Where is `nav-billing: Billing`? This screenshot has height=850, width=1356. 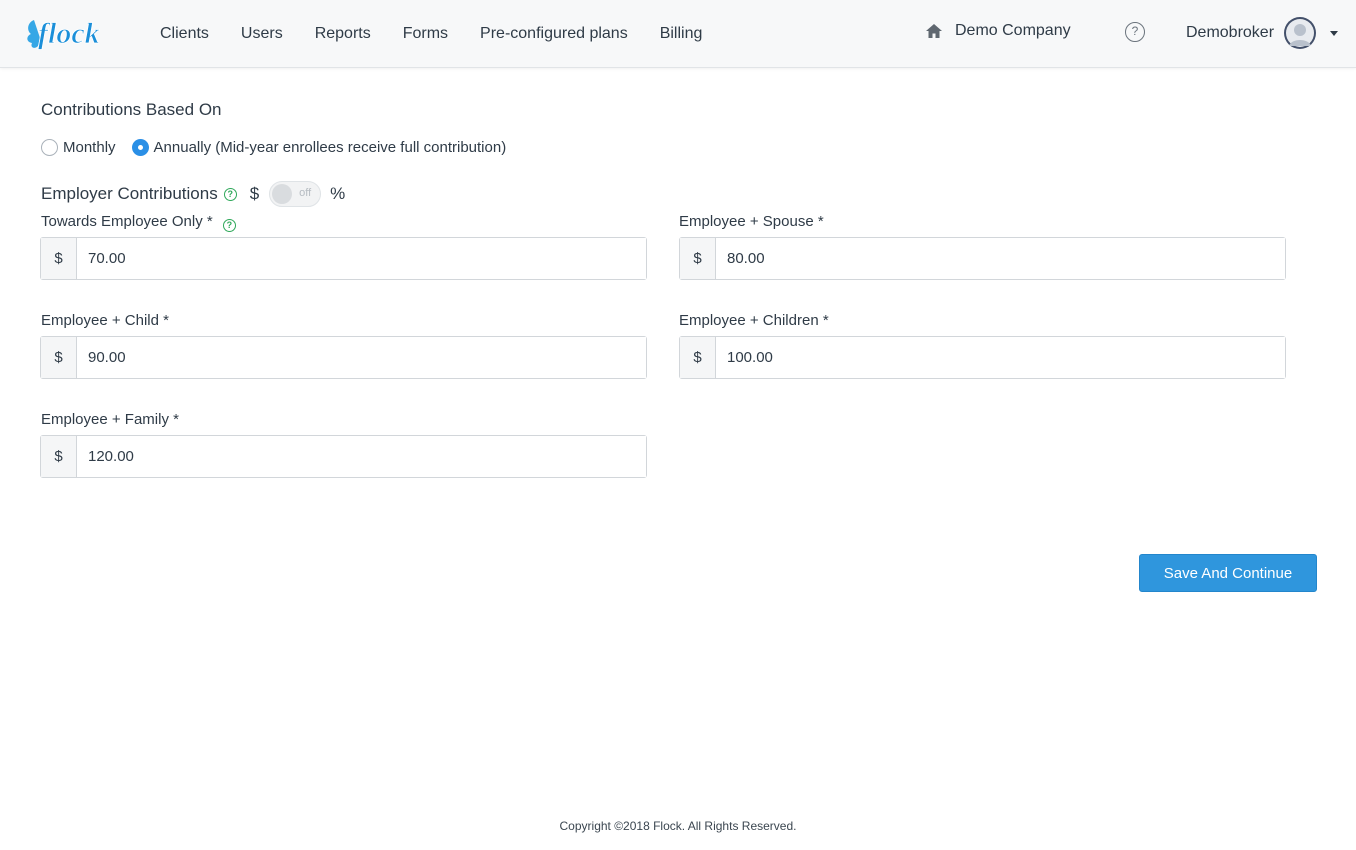 nav-billing: Billing is located at coordinates (681, 34).